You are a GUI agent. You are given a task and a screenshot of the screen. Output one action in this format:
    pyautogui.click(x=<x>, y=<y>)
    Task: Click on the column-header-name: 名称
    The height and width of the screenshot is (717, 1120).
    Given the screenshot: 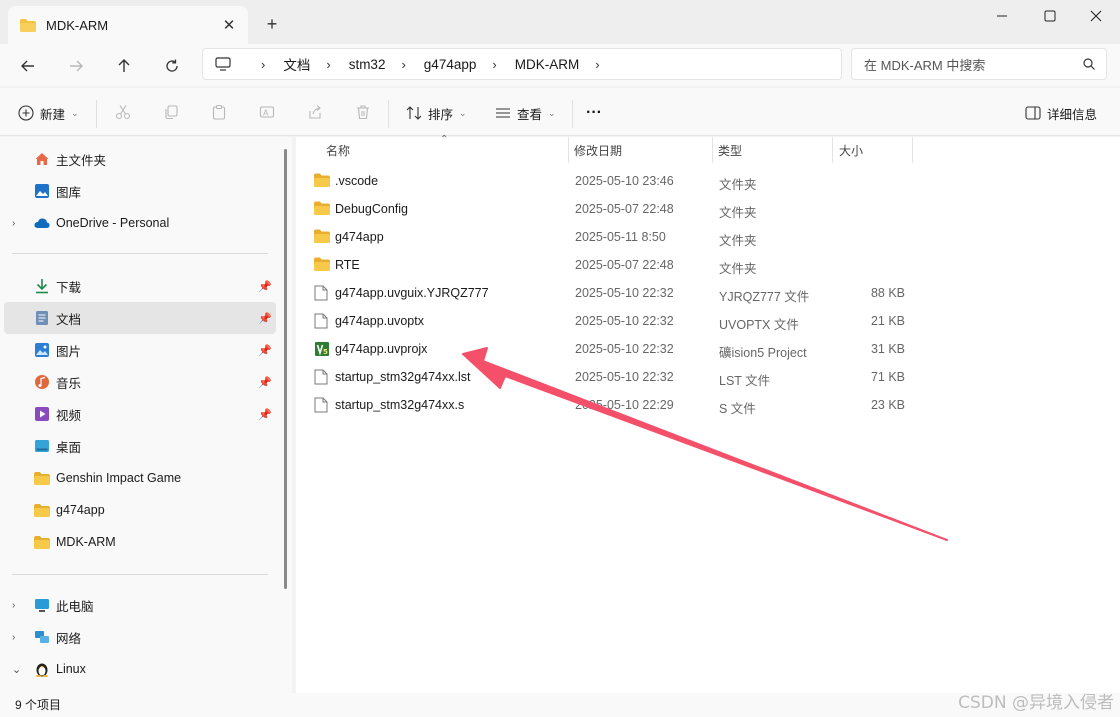 What is the action you would take?
    pyautogui.click(x=338, y=150)
    